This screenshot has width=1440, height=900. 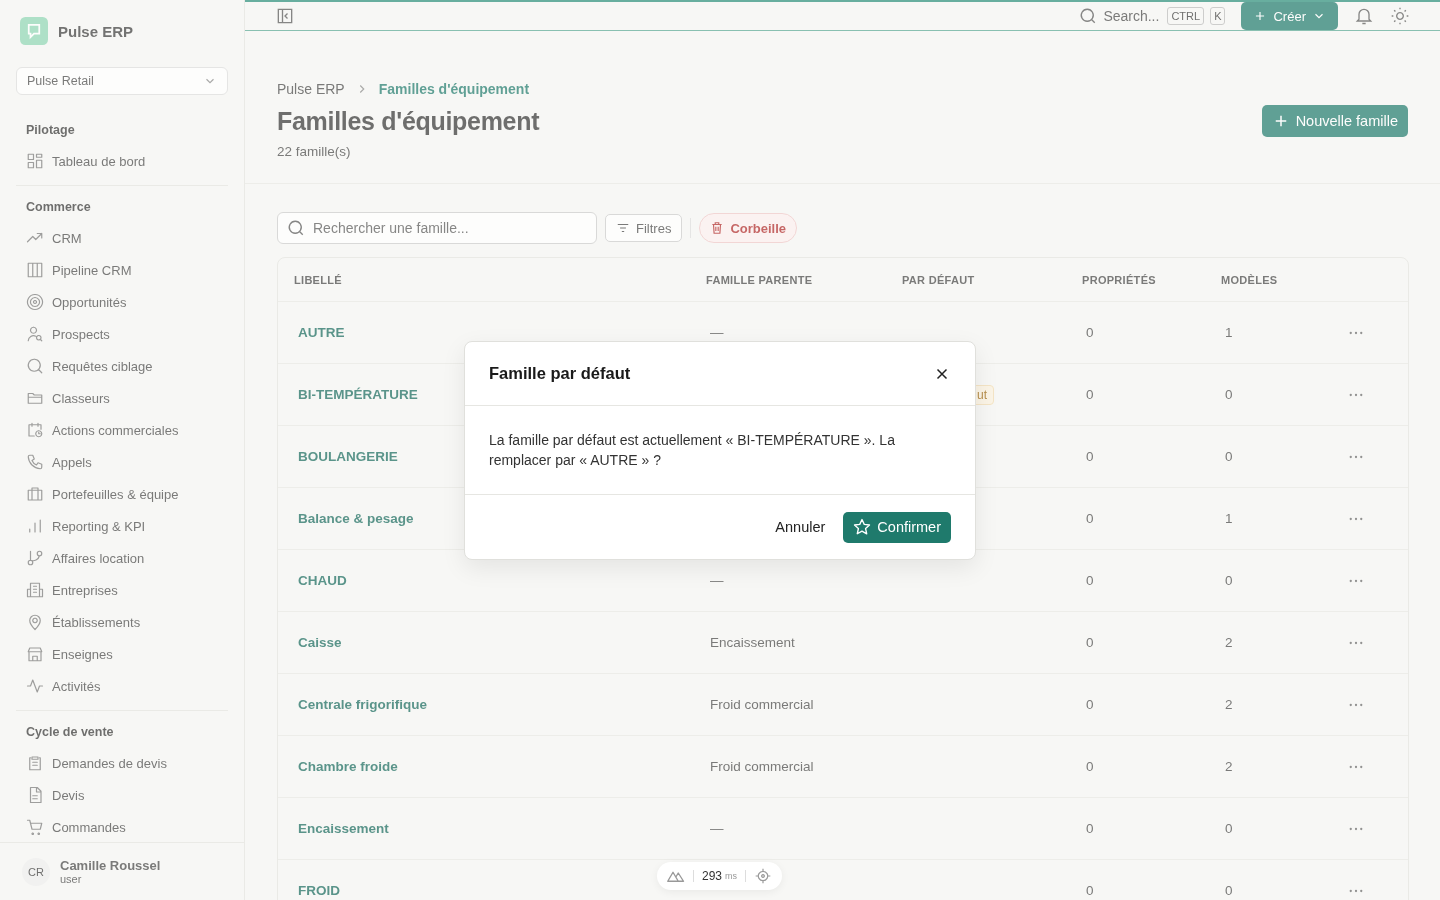 What do you see at coordinates (285, 16) in the screenshot?
I see `sidebar-toggle-icon` at bounding box center [285, 16].